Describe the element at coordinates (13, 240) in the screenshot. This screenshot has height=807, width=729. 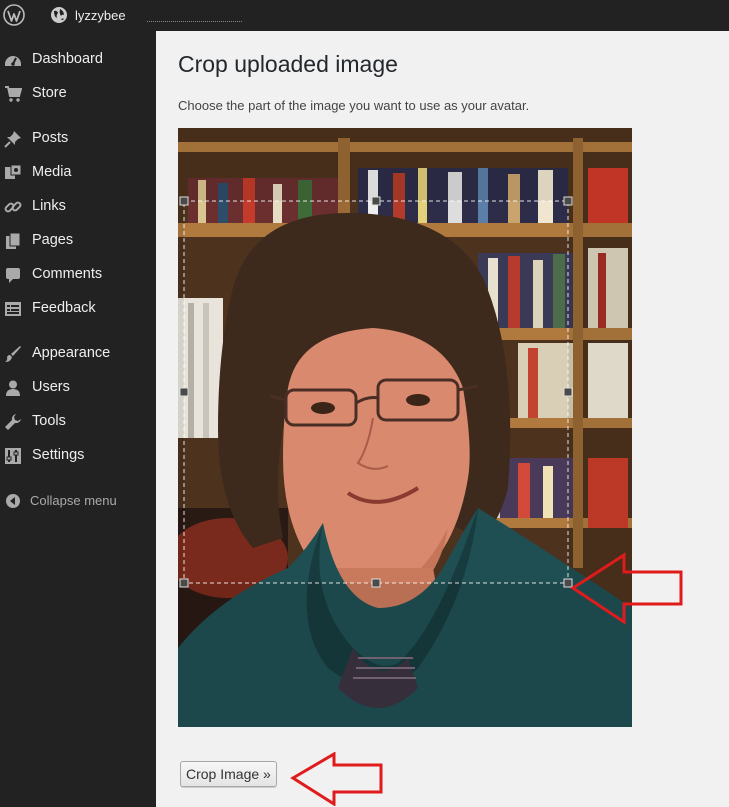
I see `pages-icon` at that location.